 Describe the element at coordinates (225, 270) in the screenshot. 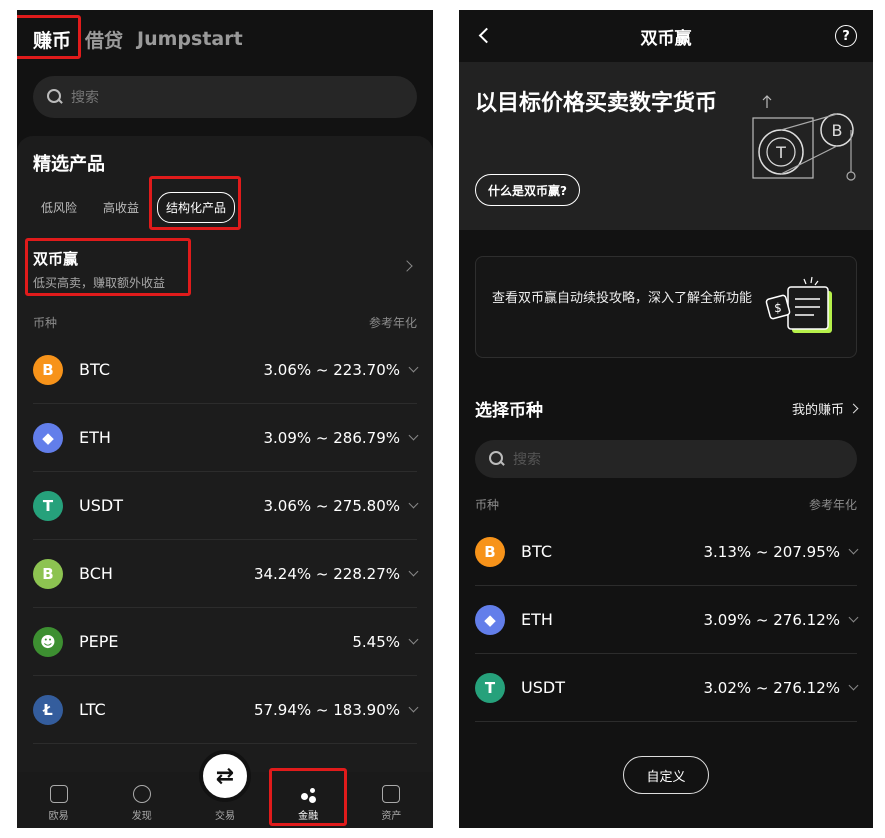

I see `product-dual-currency: 双币赢 低买高卖，赚取额外收益` at that location.